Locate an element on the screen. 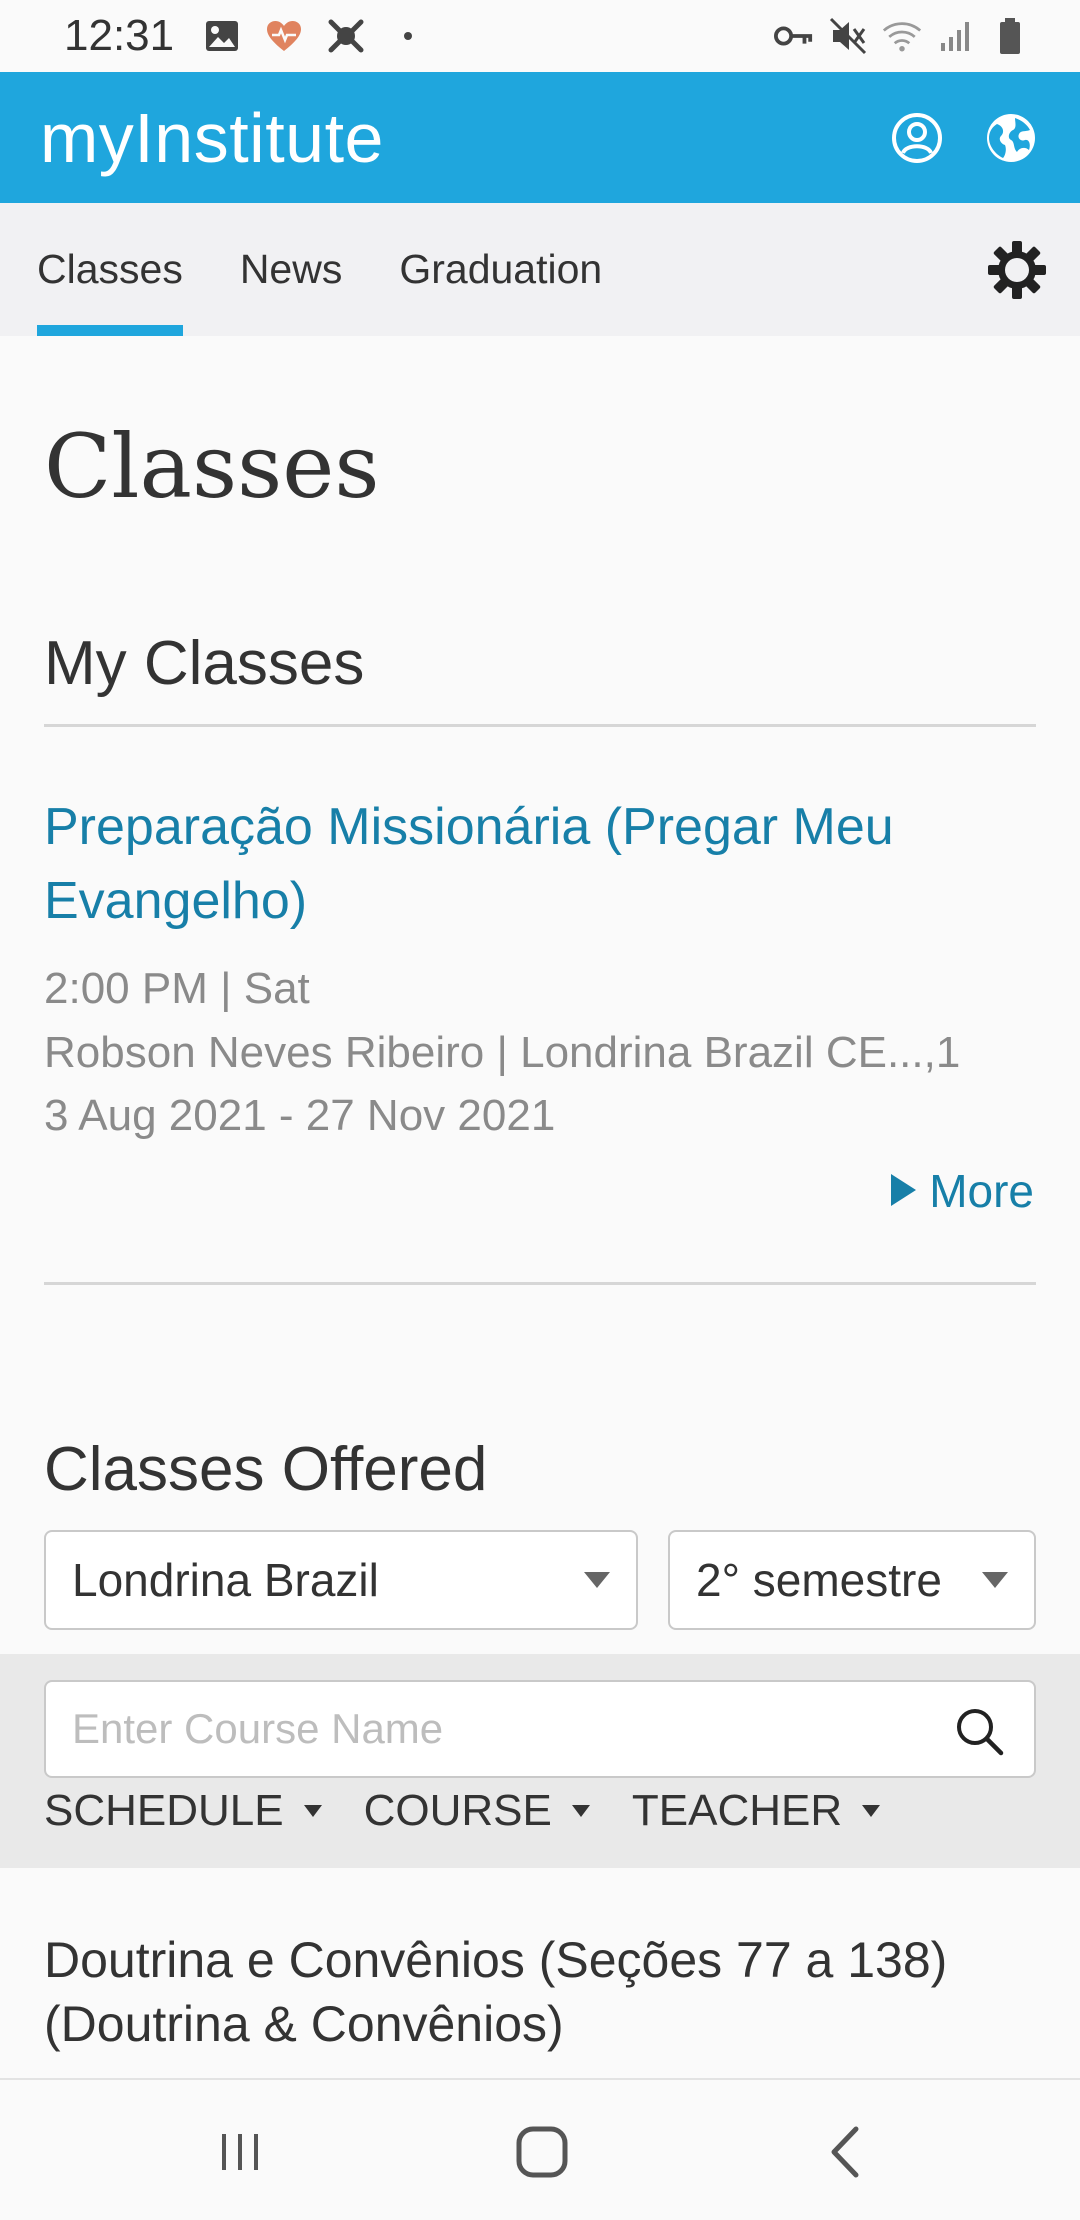 Image resolution: width=1080 pixels, height=2220 pixels. more-label: More is located at coordinates (981, 1191).